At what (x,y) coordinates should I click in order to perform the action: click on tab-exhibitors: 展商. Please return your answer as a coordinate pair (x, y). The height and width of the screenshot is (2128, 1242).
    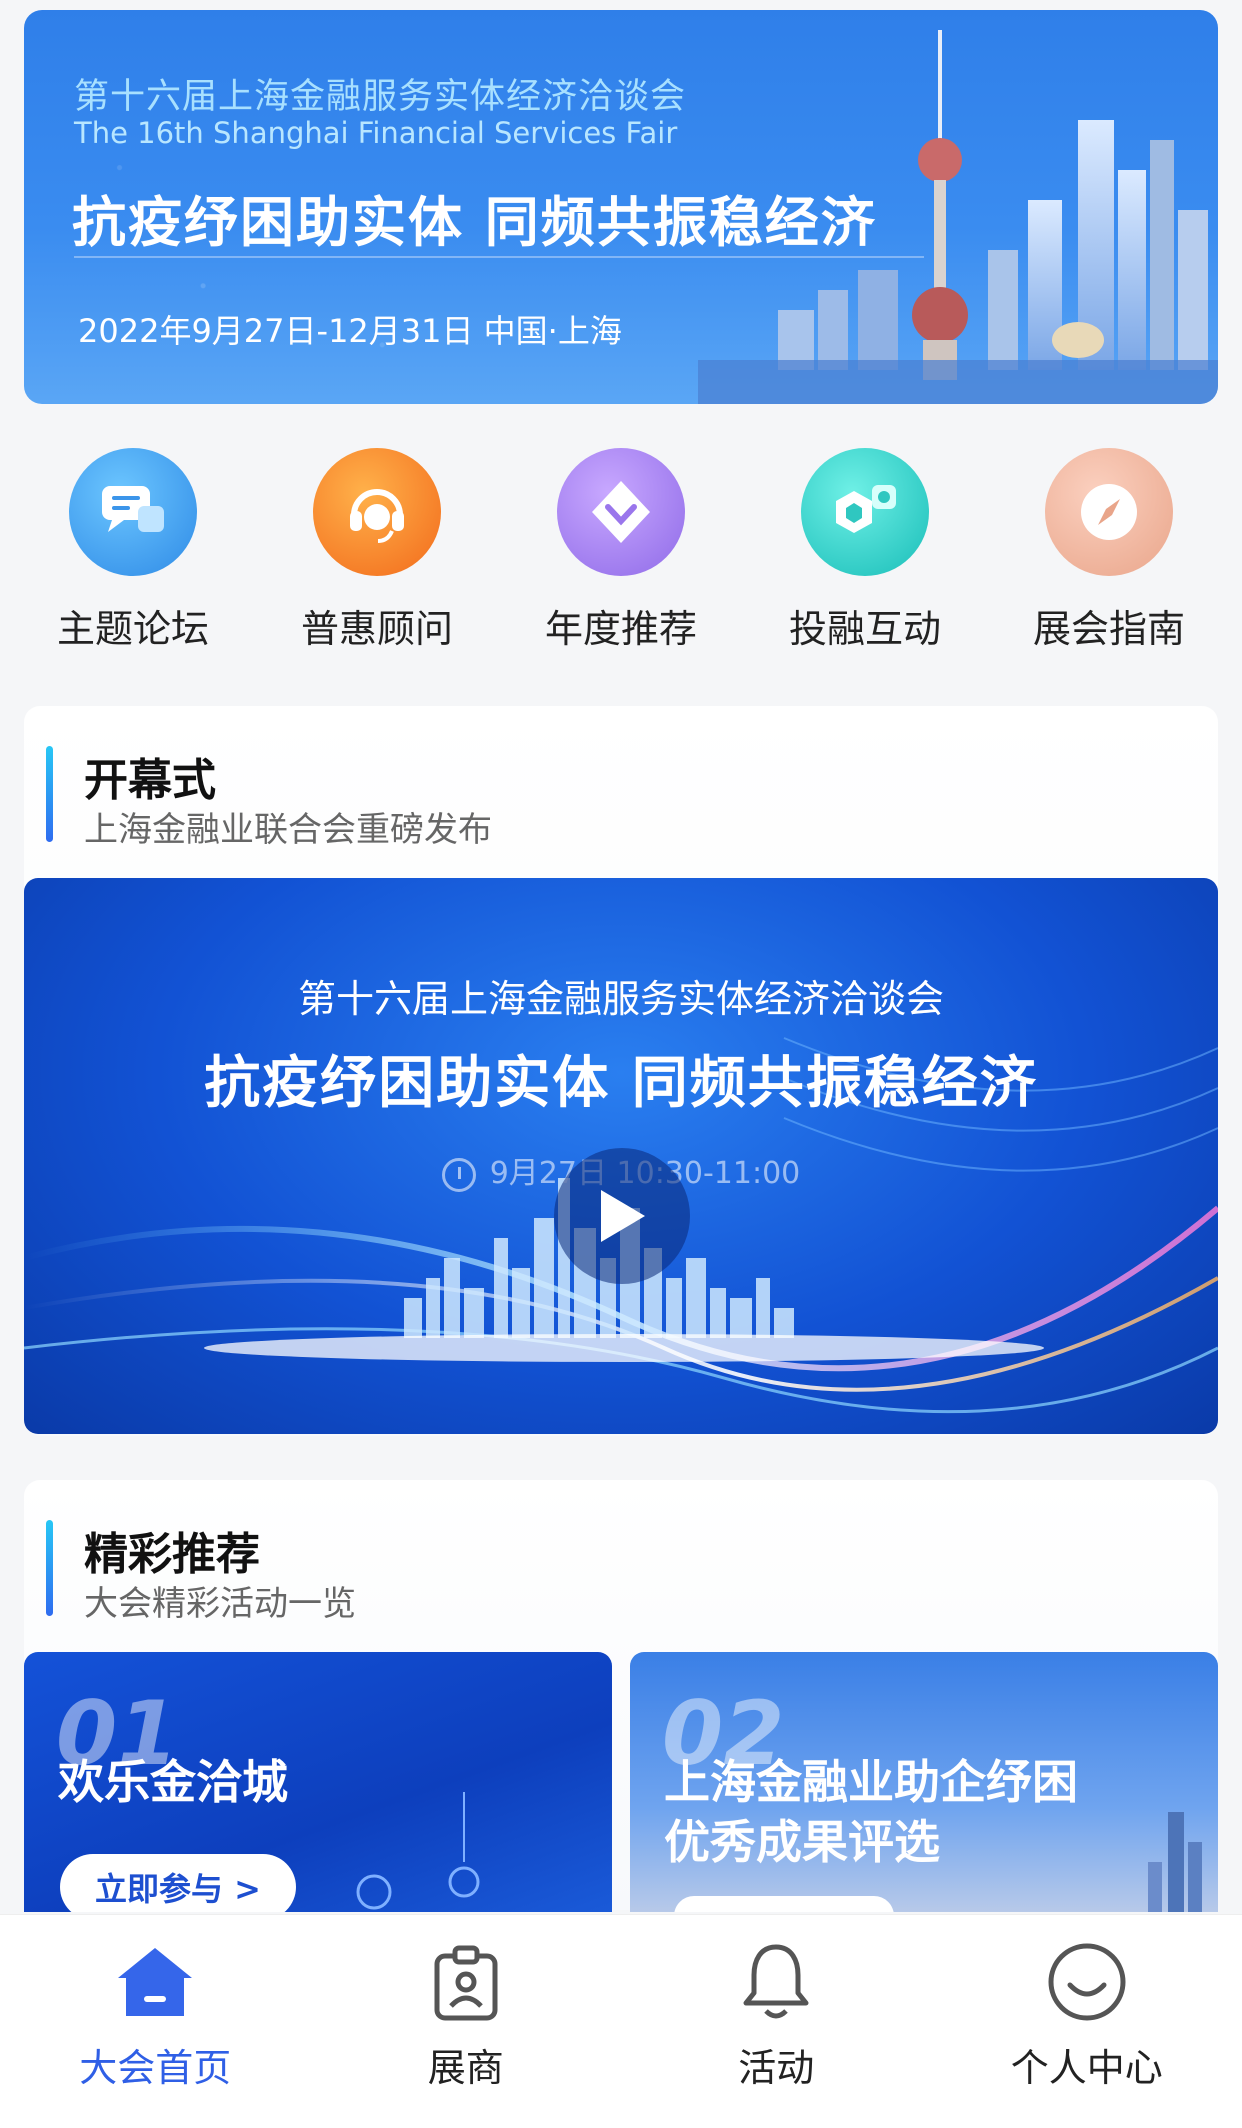
    Looking at the image, I should click on (466, 2021).